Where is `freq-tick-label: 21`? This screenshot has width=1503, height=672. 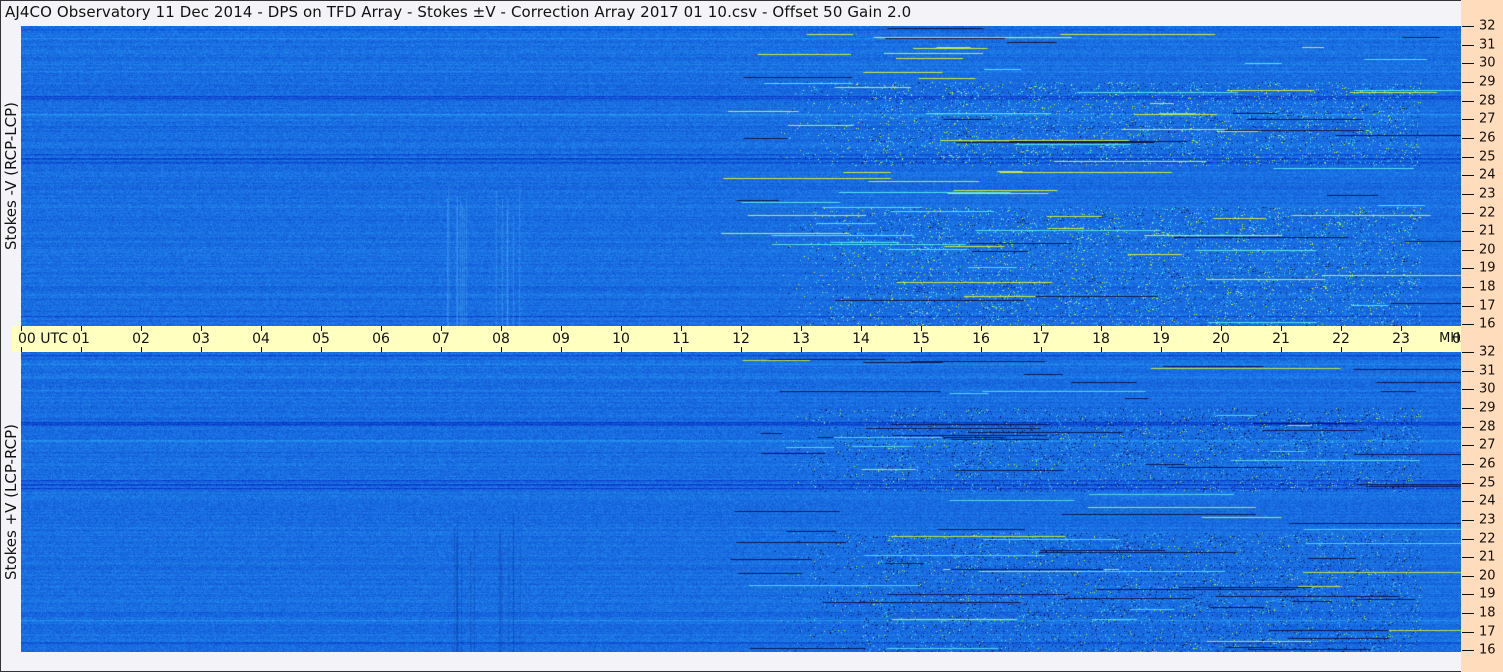
freq-tick-label: 21 is located at coordinates (1487, 231).